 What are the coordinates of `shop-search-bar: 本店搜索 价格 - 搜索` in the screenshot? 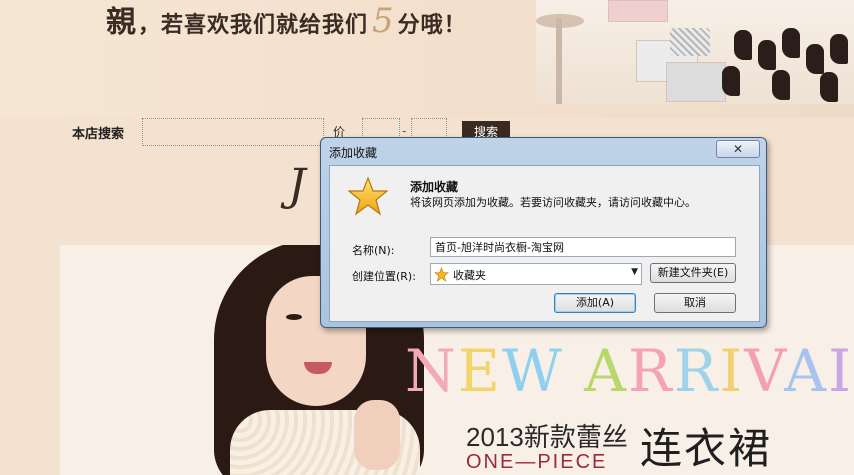 It's located at (291, 137).